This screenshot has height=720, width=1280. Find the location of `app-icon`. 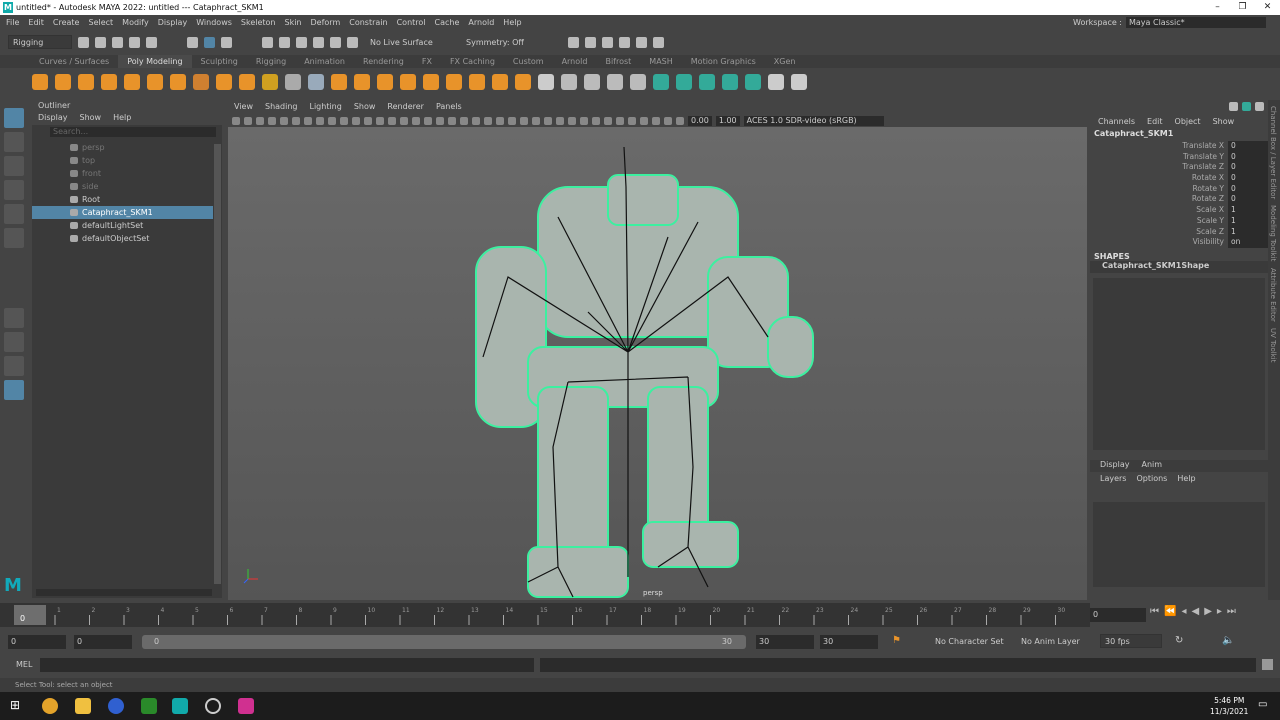

app-icon is located at coordinates (116, 706).